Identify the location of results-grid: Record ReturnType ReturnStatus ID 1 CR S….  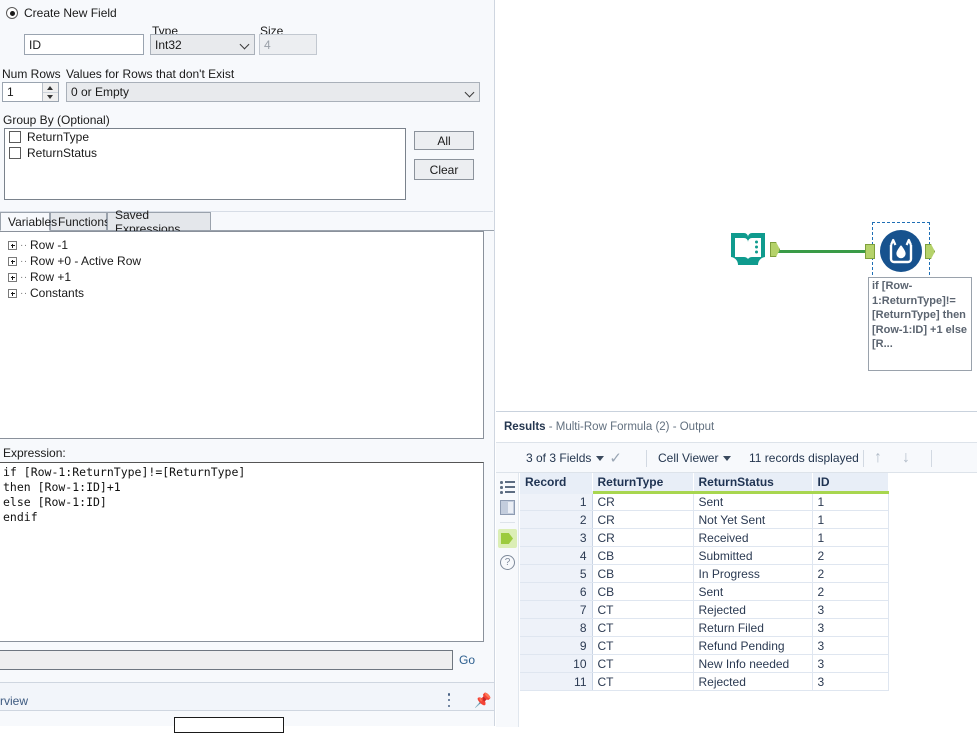
(748, 582).